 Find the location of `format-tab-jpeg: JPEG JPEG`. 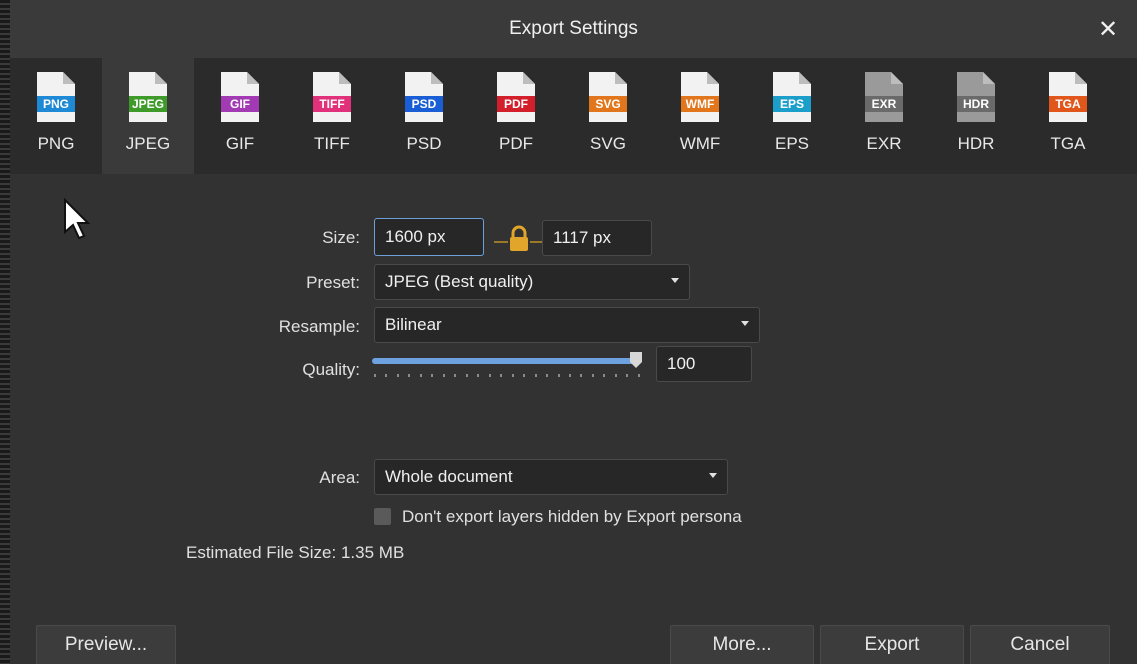

format-tab-jpeg: JPEG JPEG is located at coordinates (148, 116).